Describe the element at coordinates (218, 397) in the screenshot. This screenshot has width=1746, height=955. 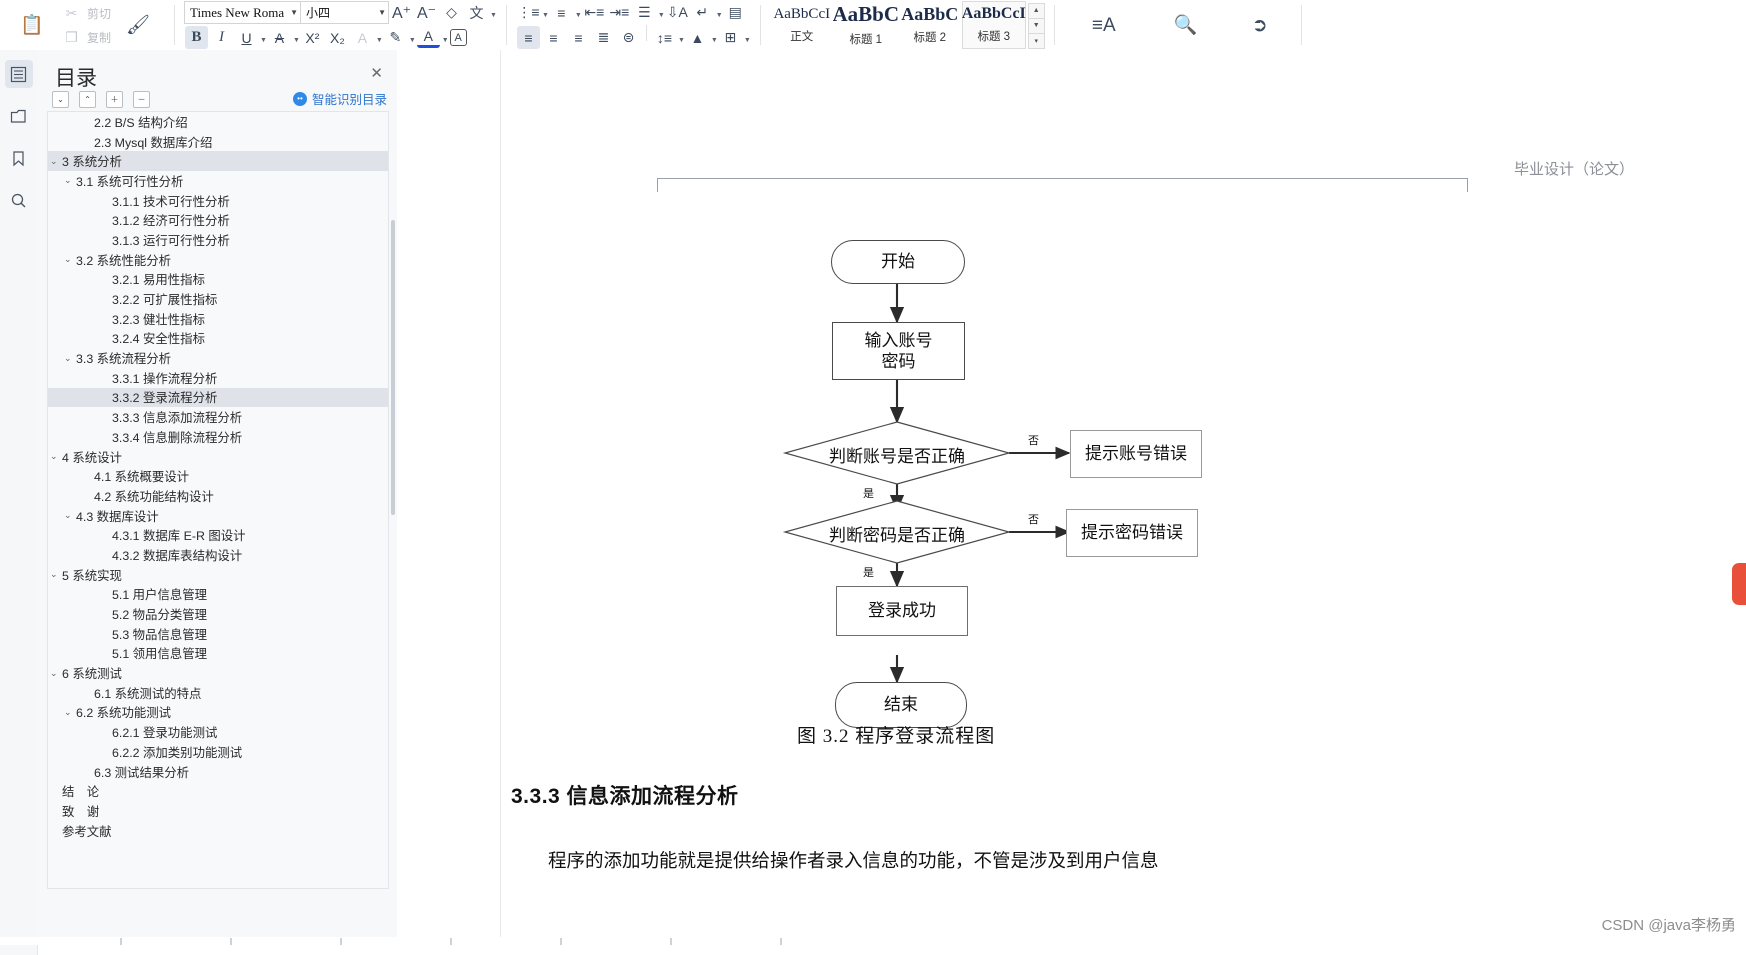
I see `toc-item: 3.3.2 登录流程分析` at that location.